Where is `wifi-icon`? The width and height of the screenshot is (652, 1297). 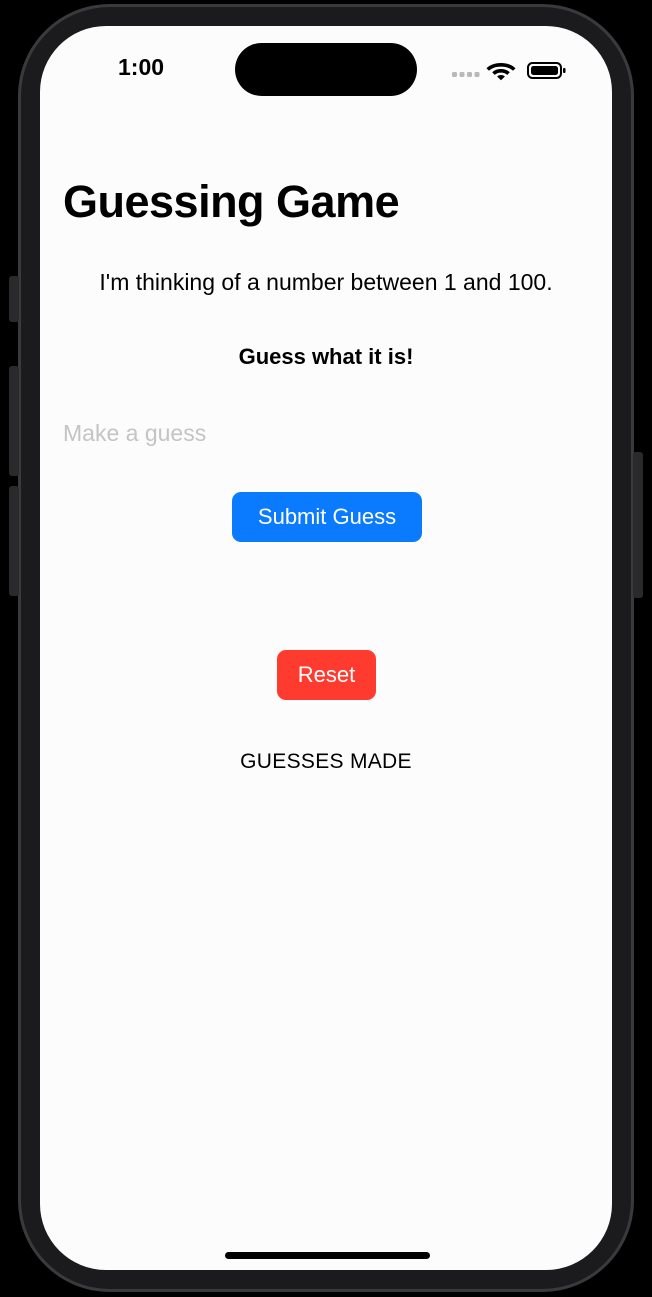
wifi-icon is located at coordinates (501, 72).